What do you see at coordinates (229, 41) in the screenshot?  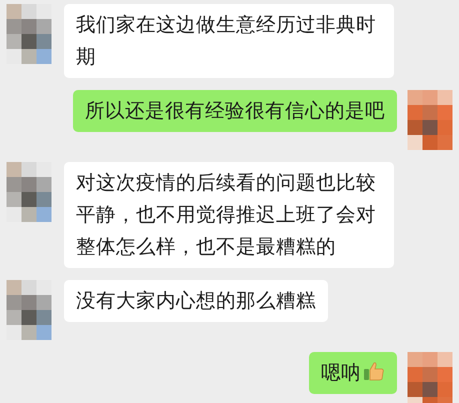 I see `message-bubble: 我们家在这边做生意经历过非典时期` at bounding box center [229, 41].